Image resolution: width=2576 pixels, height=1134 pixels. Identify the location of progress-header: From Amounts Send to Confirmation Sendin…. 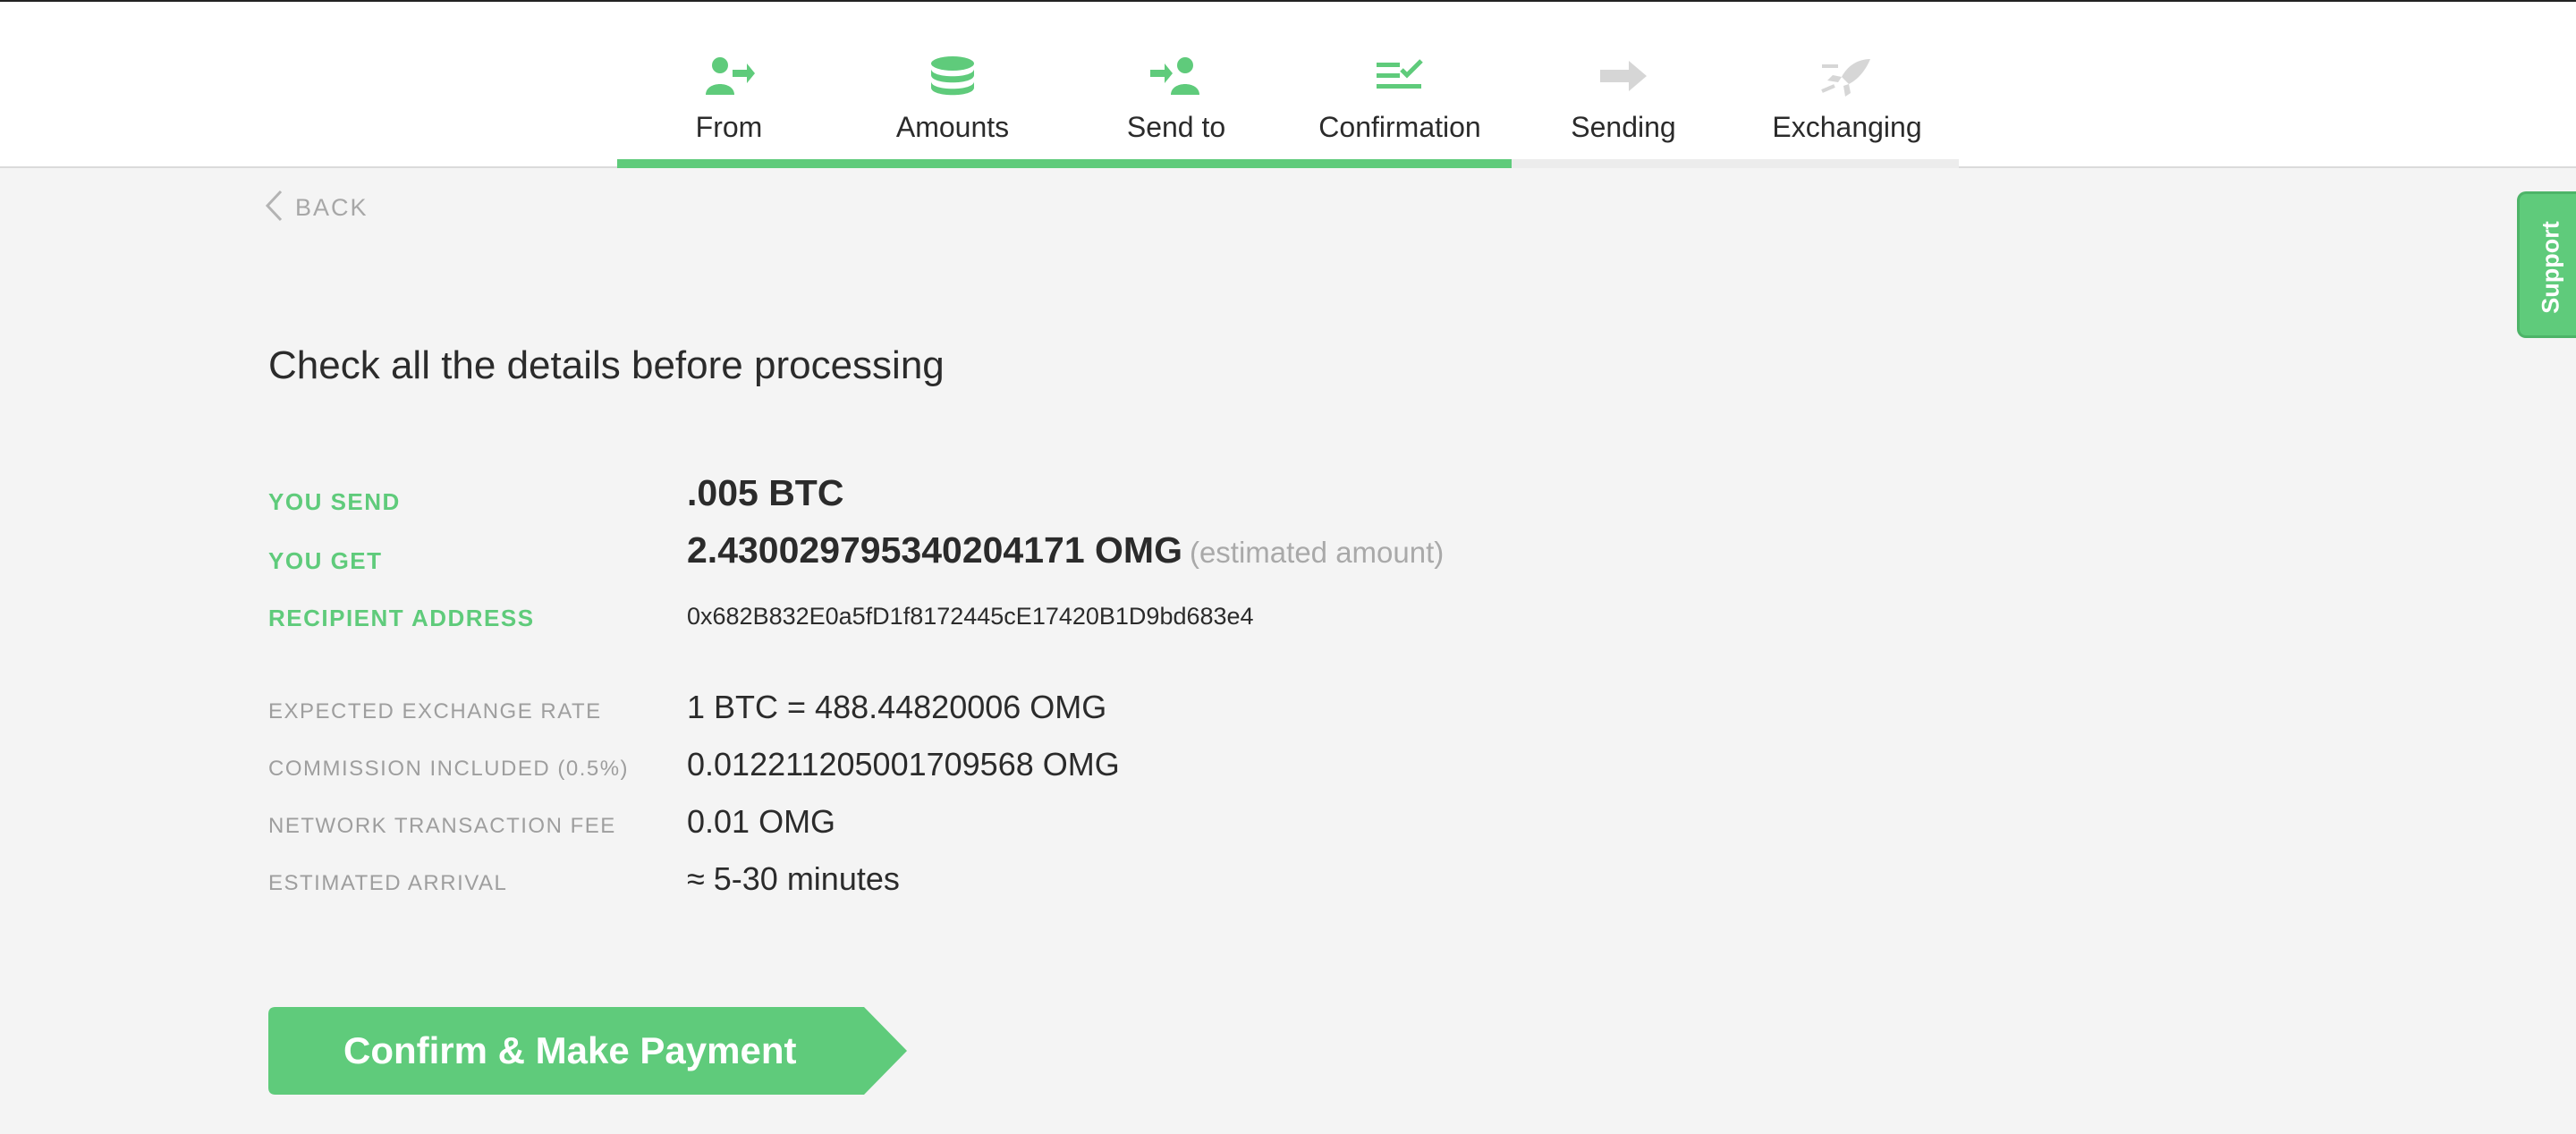
(1288, 84).